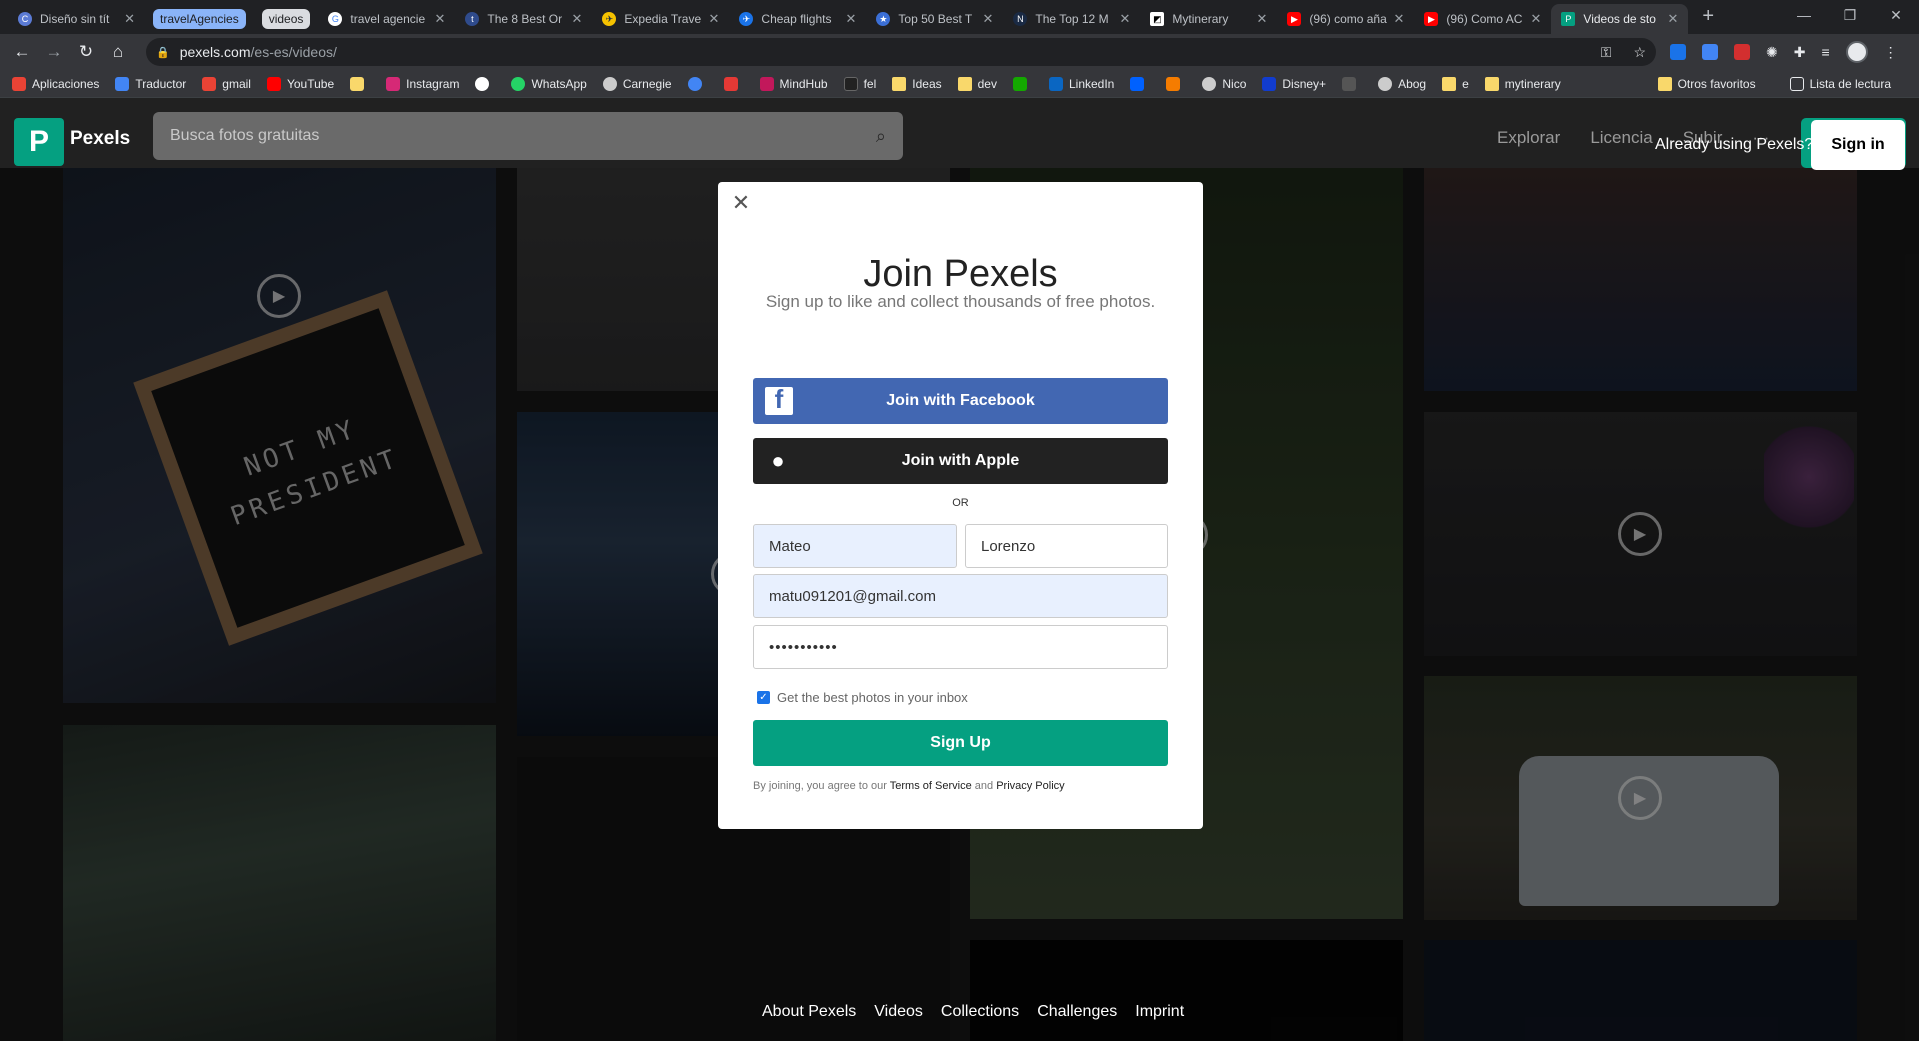 The image size is (1919, 1041). Describe the element at coordinates (528, 136) in the screenshot. I see `search-input: Busca fotos gratuitas ⌕` at that location.